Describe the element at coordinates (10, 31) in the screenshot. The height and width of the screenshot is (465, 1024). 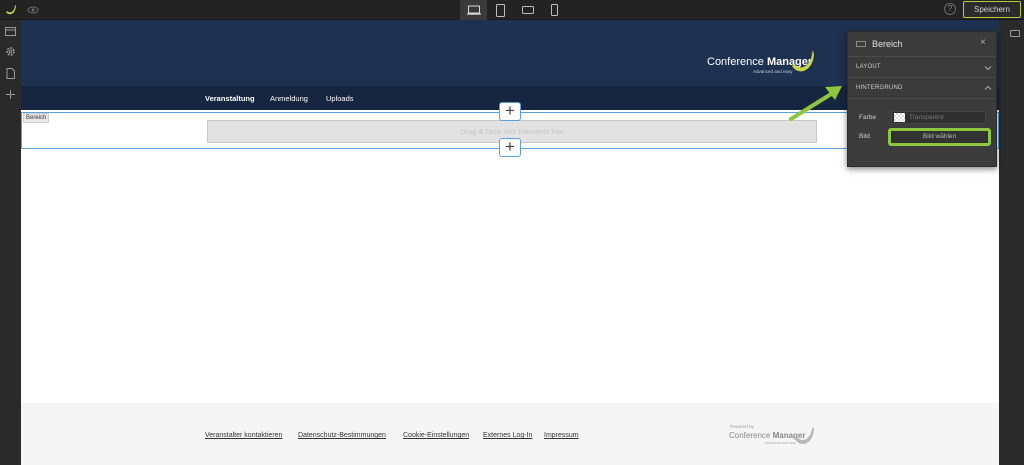
I see `pages-icon` at that location.